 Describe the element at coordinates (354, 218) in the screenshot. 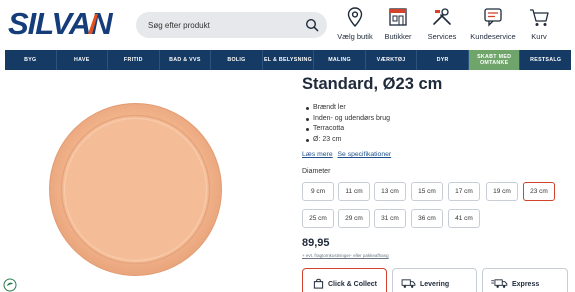

I see `size-option-29cm: 29 cm` at that location.